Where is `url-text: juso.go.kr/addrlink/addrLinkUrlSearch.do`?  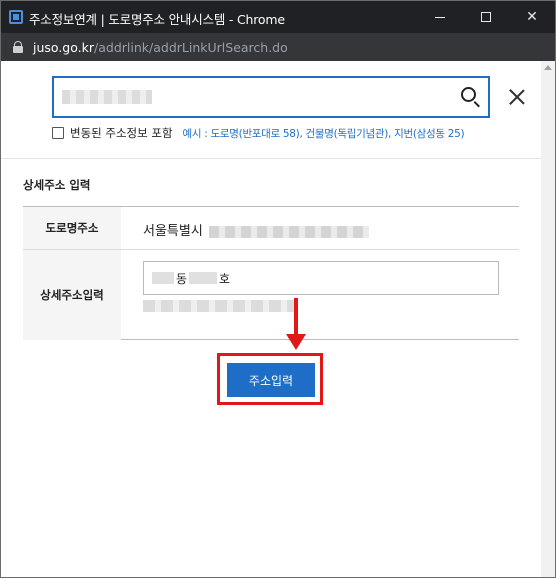 url-text: juso.go.kr/addrlink/addrLinkUrlSearch.do is located at coordinates (160, 47).